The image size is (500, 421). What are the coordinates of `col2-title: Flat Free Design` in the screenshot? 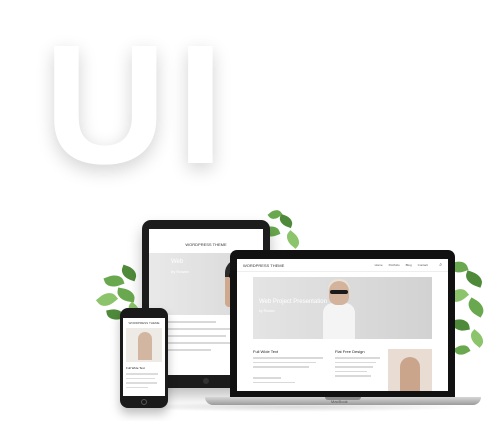 It's located at (350, 351).